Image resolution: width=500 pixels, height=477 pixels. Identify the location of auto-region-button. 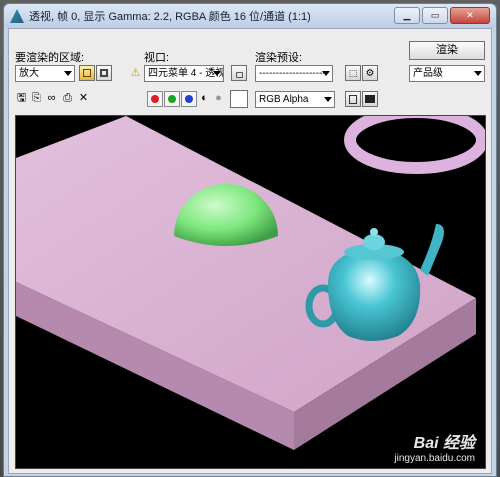
(104, 73).